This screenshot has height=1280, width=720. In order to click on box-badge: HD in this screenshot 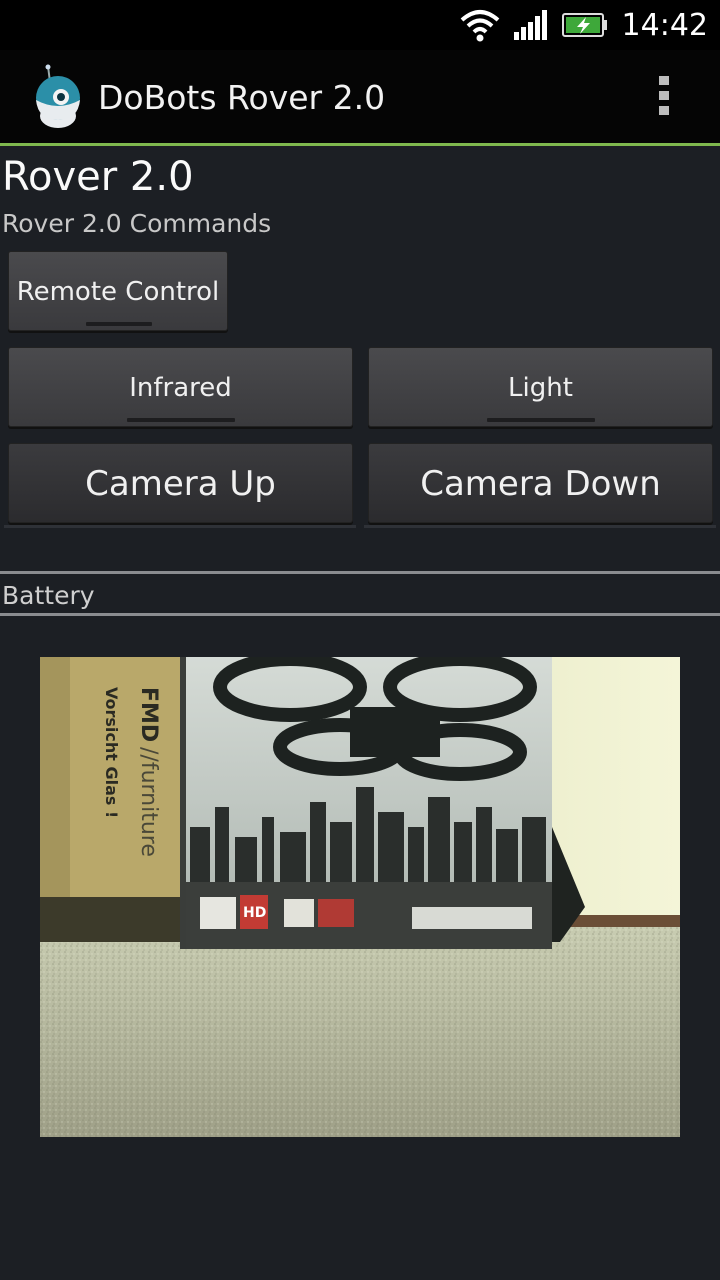, I will do `click(254, 913)`.